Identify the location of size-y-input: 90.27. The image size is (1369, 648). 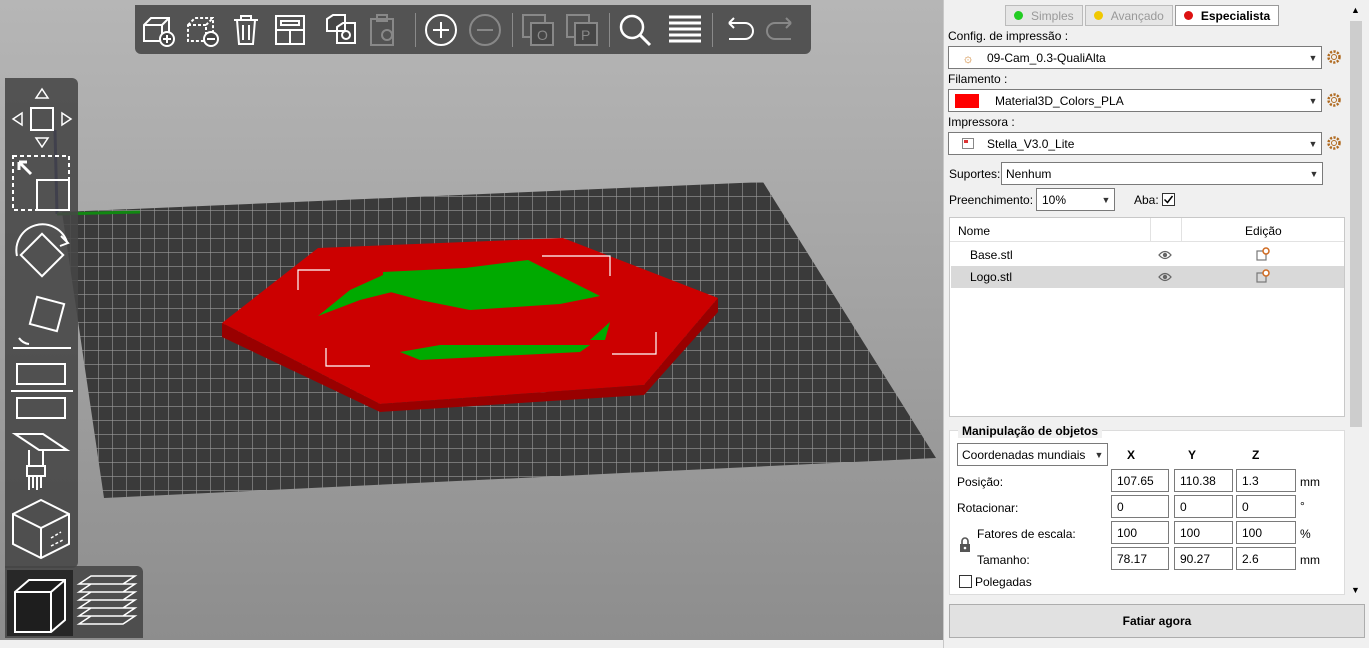
(1203, 558).